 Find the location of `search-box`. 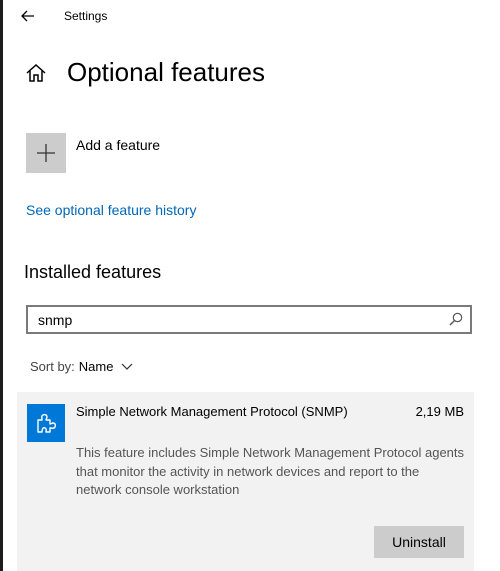

search-box is located at coordinates (249, 319).